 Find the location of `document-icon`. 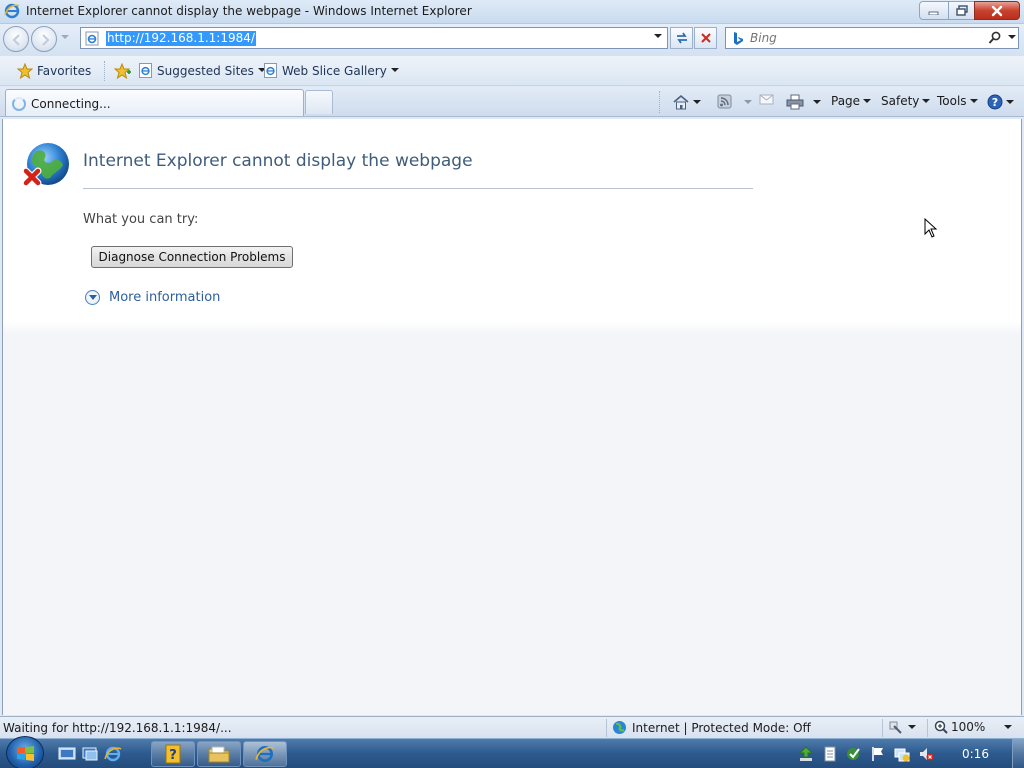

document-icon is located at coordinates (830, 754).